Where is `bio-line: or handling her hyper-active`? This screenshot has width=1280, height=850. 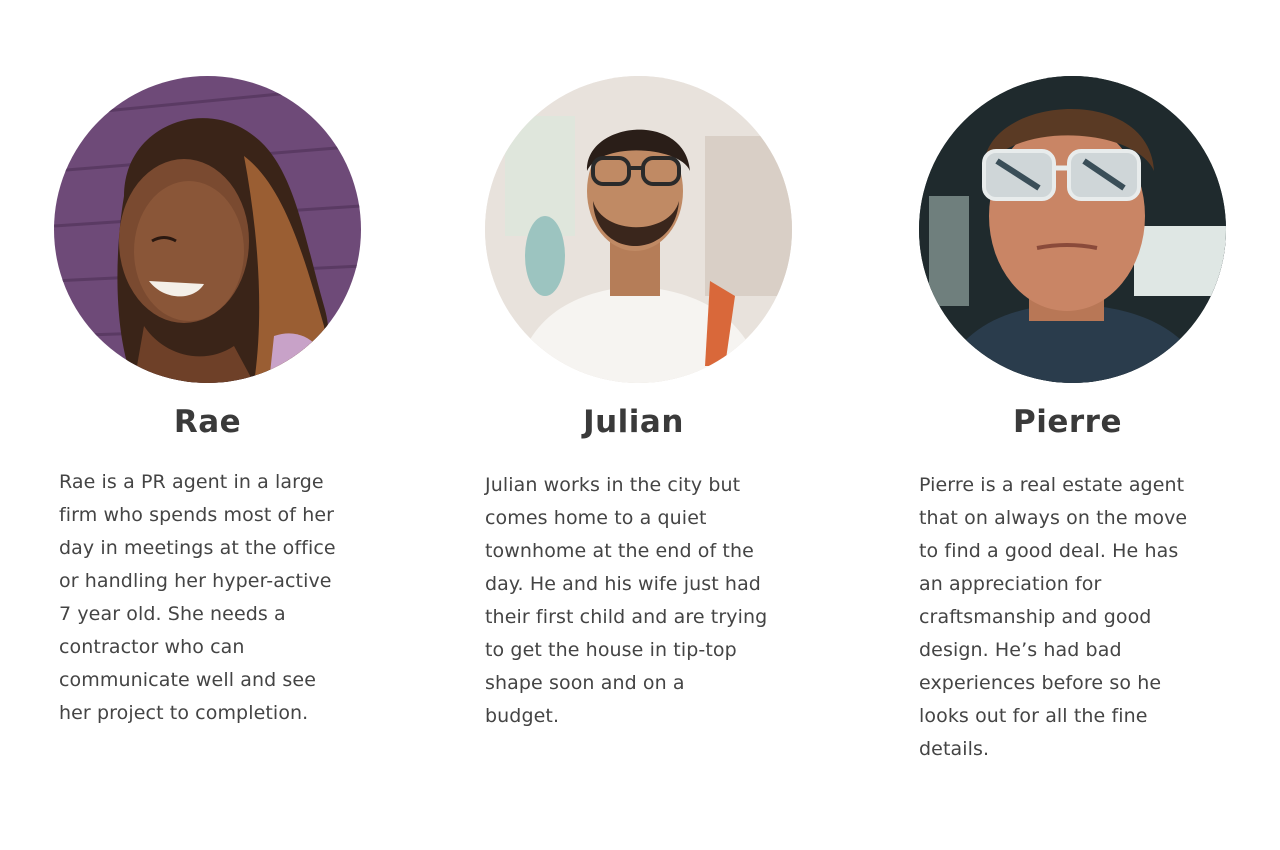 bio-line: or handling her hyper-active is located at coordinates (195, 581).